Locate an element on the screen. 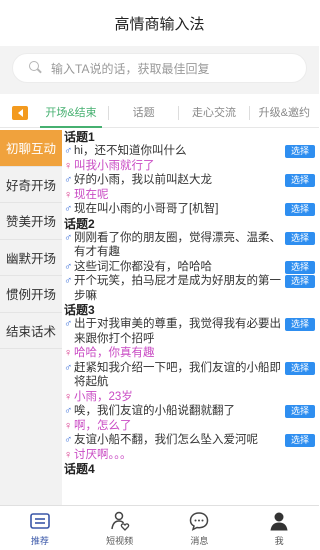 The image size is (320, 550). tab-upgrade-invite: 升级&邀约 is located at coordinates (284, 113).